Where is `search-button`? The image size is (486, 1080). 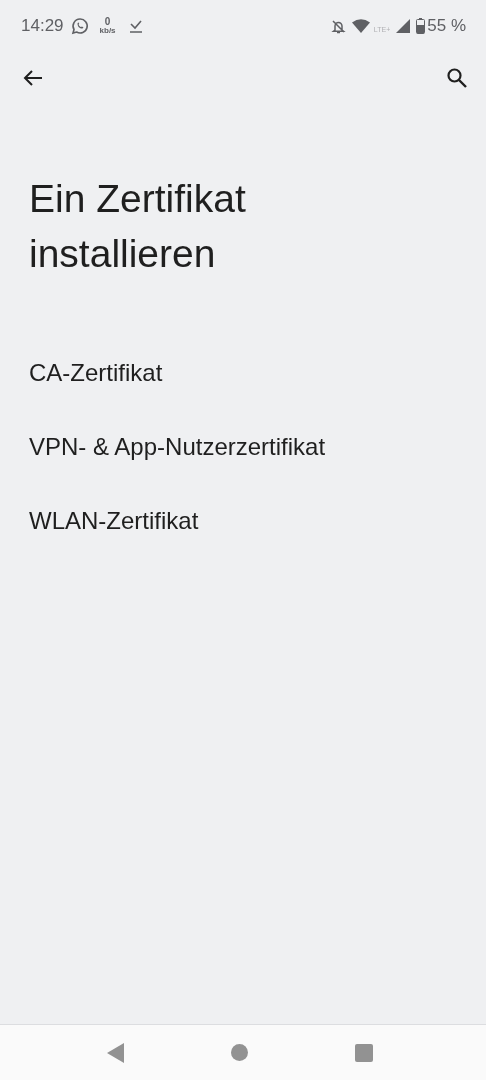 search-button is located at coordinates (457, 78).